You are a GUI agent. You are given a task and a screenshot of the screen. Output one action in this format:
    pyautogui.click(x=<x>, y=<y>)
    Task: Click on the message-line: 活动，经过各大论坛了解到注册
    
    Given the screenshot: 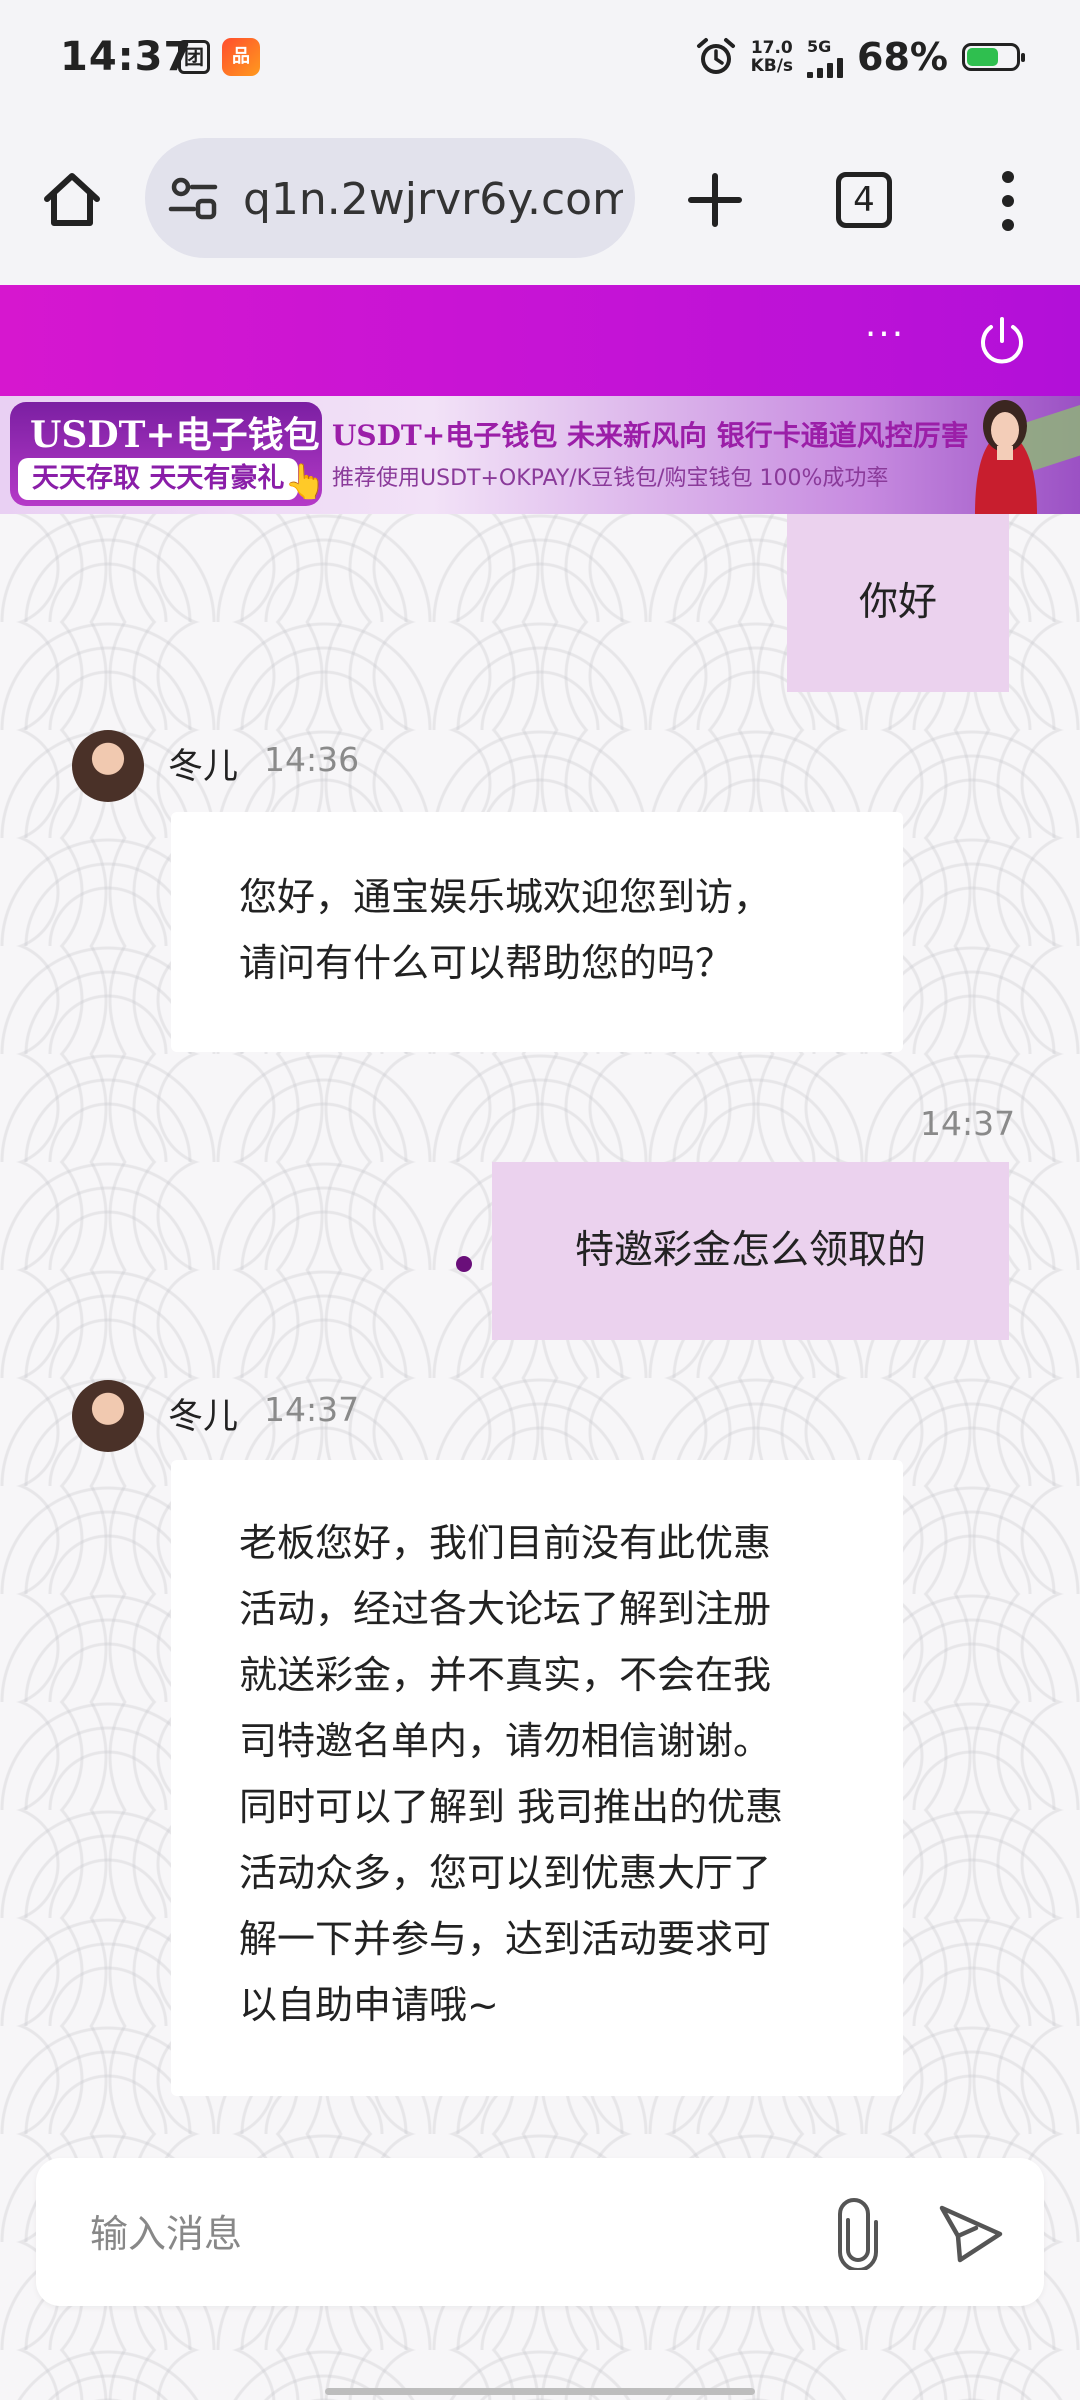 What is the action you would take?
    pyautogui.click(x=505, y=1609)
    